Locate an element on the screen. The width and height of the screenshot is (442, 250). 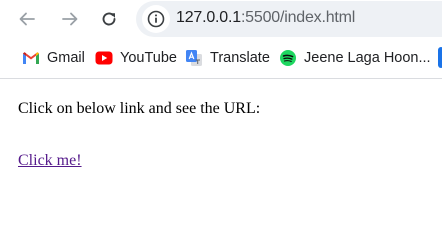
site-info-button is located at coordinates (156, 19).